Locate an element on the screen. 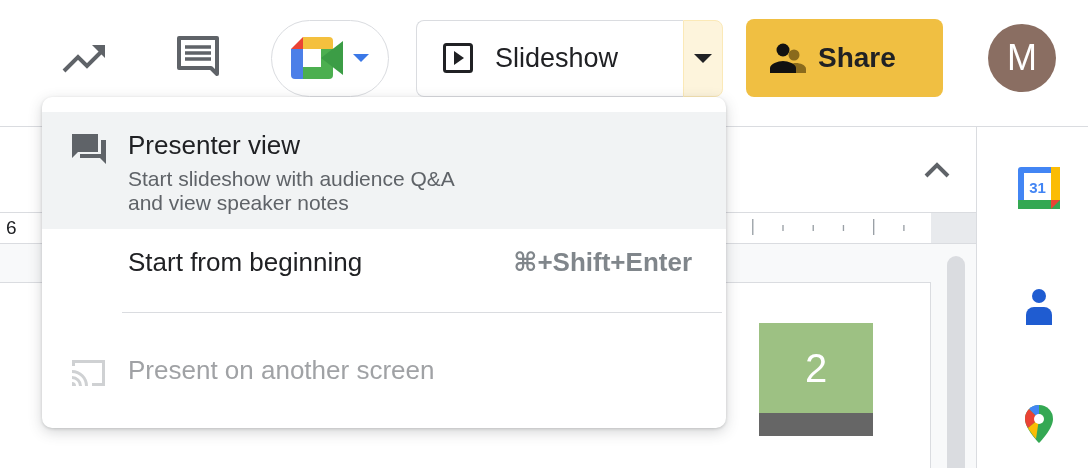 This screenshot has height=468, width=1088. caret-icon is located at coordinates (703, 58).